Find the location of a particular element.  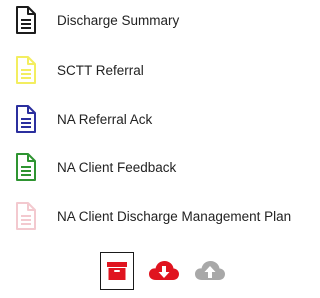

document-item-discharge-summary: Discharge Summary is located at coordinates (94, 20).